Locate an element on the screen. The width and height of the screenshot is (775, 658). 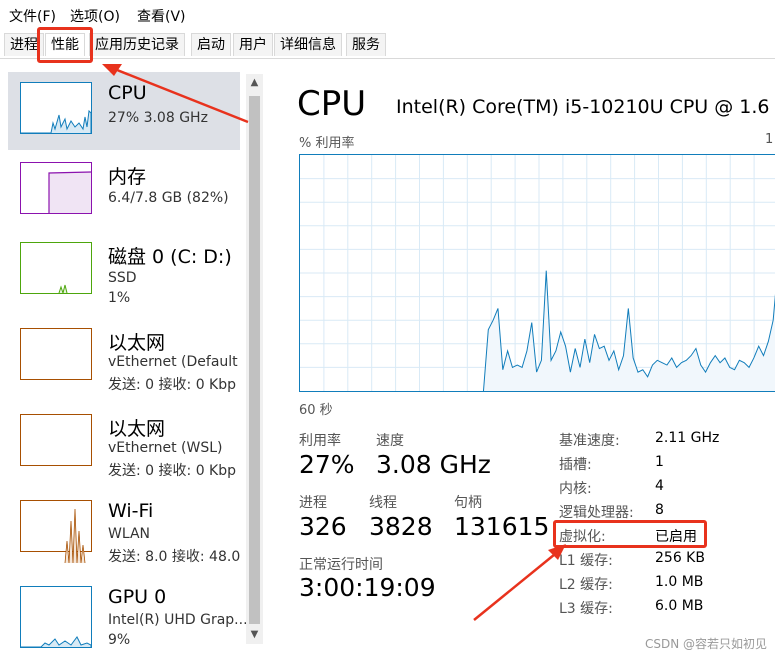
resource-title: Wi-Fi is located at coordinates (131, 511).